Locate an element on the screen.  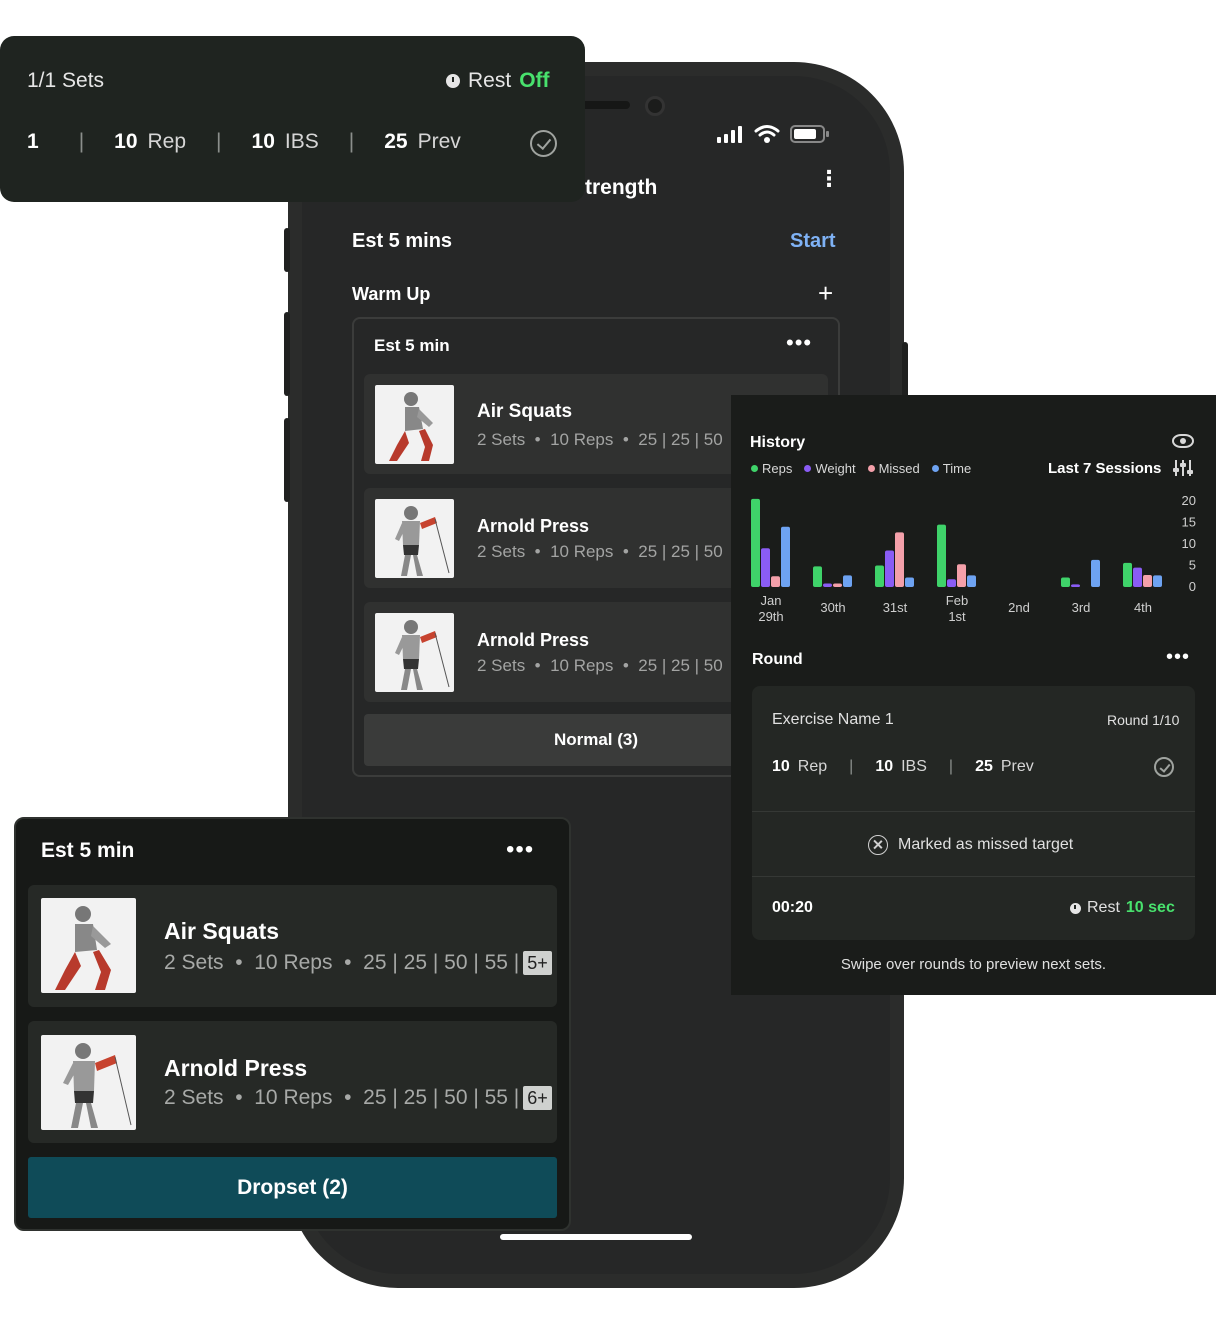
start-button: Start is located at coordinates (813, 241).